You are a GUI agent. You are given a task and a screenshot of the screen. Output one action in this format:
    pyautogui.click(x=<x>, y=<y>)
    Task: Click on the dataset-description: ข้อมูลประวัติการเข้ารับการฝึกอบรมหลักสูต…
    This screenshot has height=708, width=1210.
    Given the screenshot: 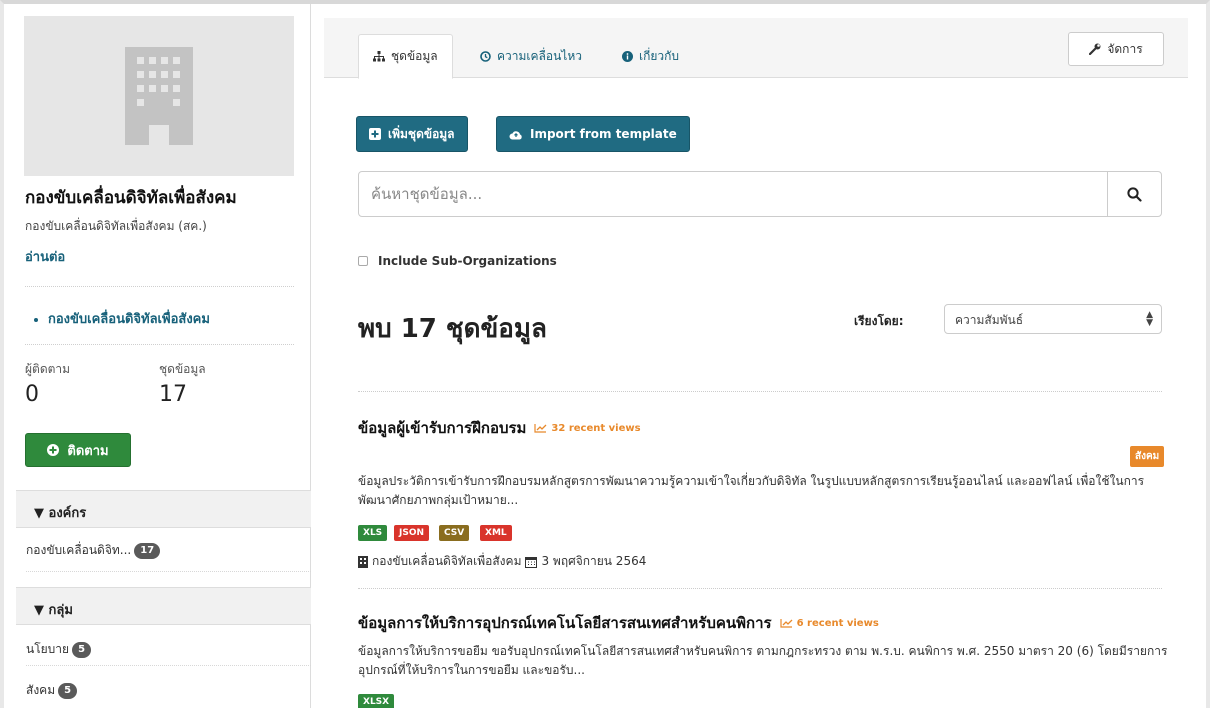 What is the action you would take?
    pyautogui.click(x=751, y=490)
    